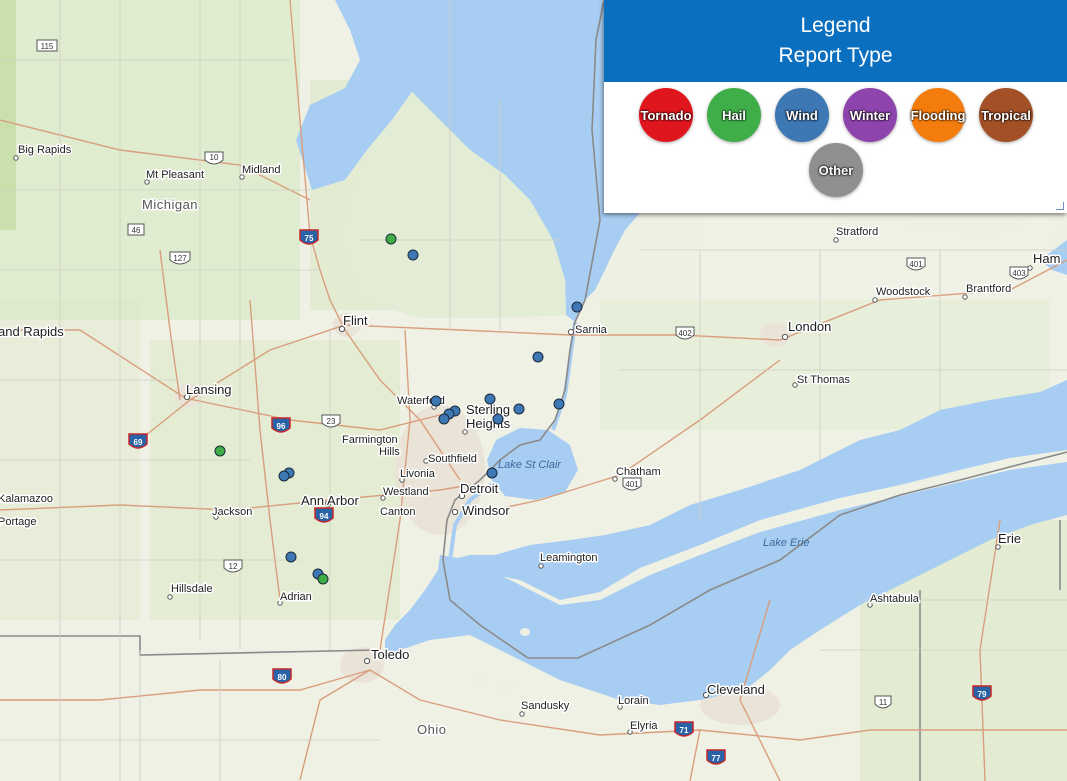 The width and height of the screenshot is (1067, 781). Describe the element at coordinates (1009, 538) in the screenshot. I see `label-erie: Erie` at that location.